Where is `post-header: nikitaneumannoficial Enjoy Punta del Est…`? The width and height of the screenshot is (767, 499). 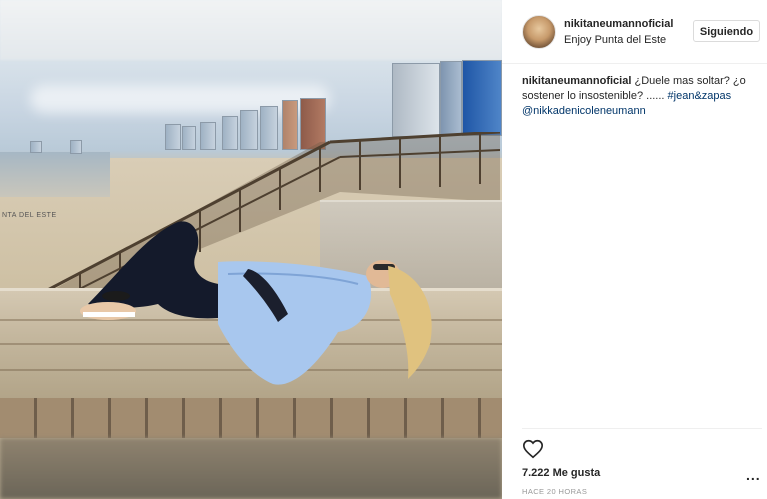
post-header: nikitaneumannoficial Enjoy Punta del Est… is located at coordinates (634, 32).